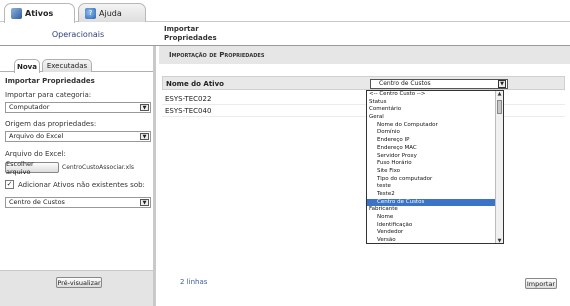 The height and width of the screenshot is (306, 570). I want to click on dropdown-option: Nome, so click(435, 218).